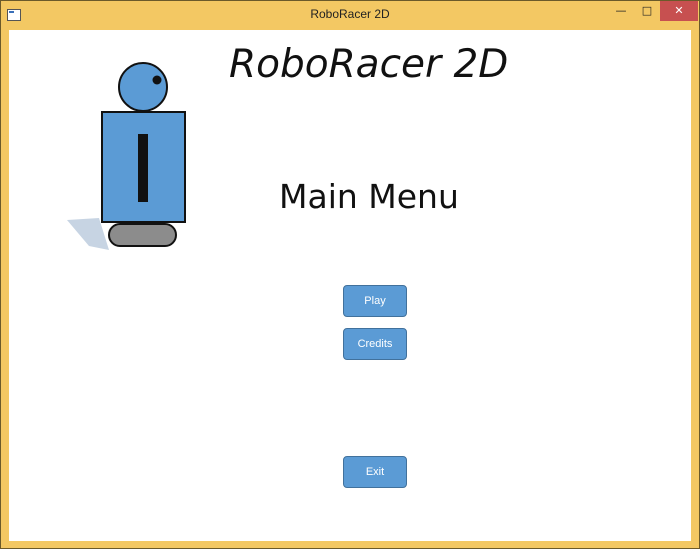  What do you see at coordinates (142, 235) in the screenshot?
I see `robot-wheel` at bounding box center [142, 235].